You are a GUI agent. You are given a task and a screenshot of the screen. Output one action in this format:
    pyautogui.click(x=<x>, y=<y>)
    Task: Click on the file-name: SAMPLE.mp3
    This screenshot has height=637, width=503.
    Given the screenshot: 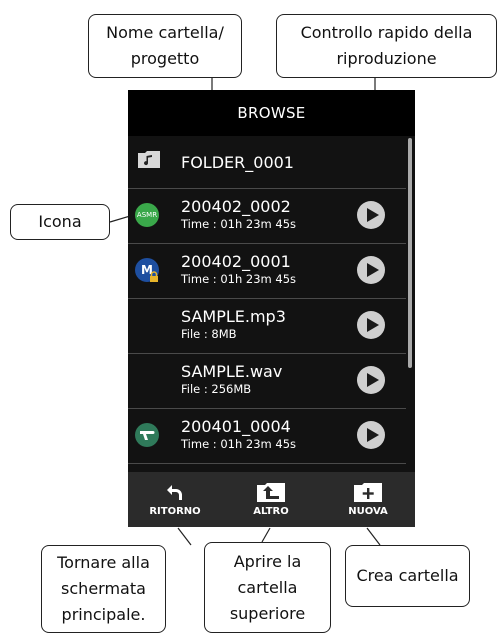 What is the action you would take?
    pyautogui.click(x=233, y=316)
    